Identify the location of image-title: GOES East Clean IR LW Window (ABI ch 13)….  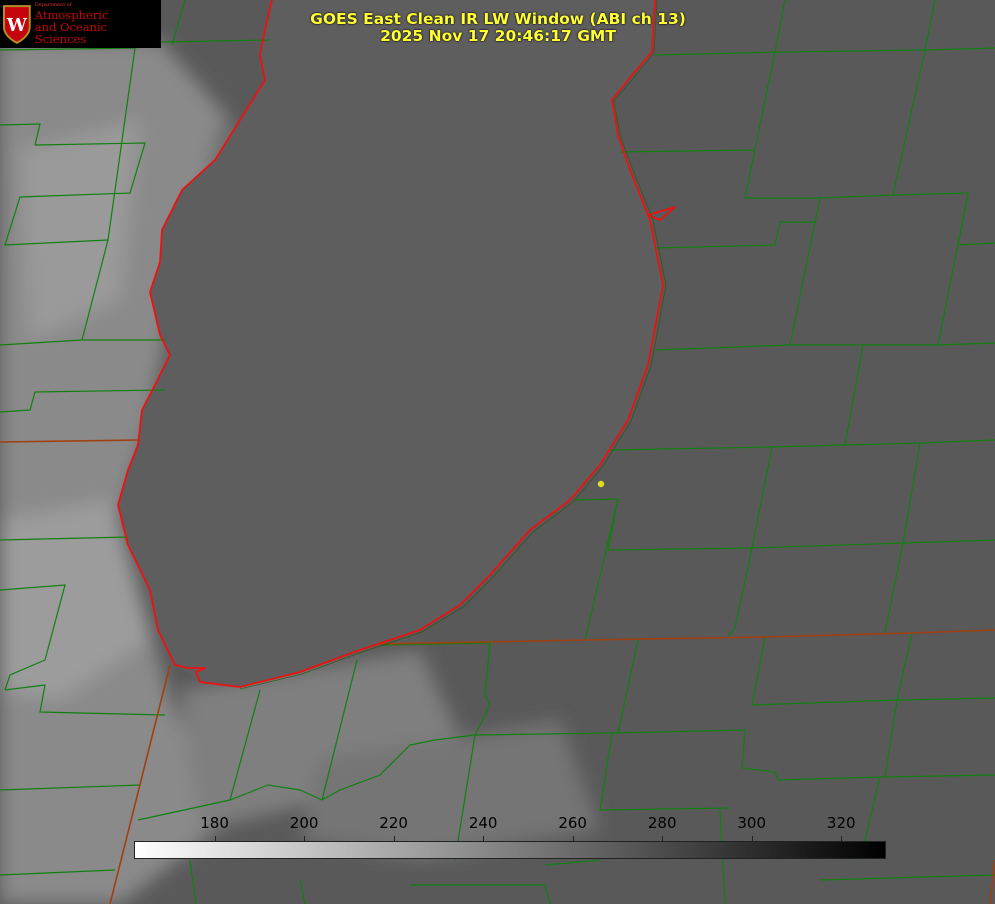
(498, 28).